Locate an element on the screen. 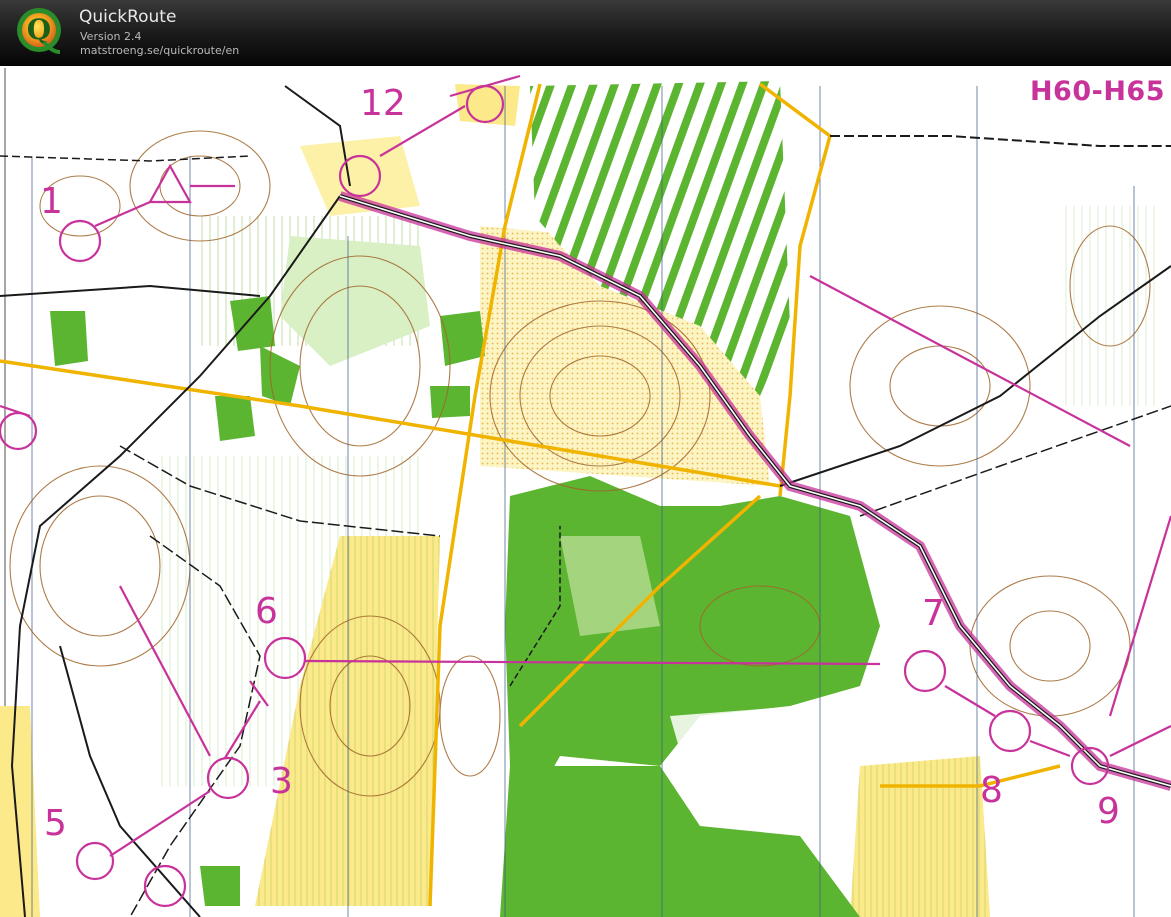 Image resolution: width=1171 pixels, height=917 pixels. undergrowth-area is located at coordinates (1110, 306).